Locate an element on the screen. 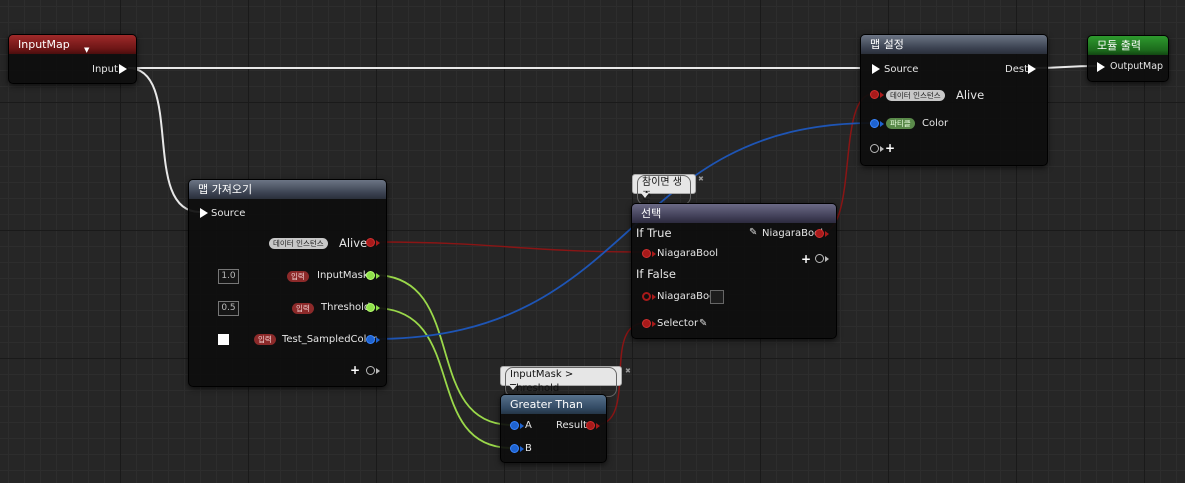 This screenshot has width=1185, height=483. select-comment-pointer is located at coordinates (645, 195).